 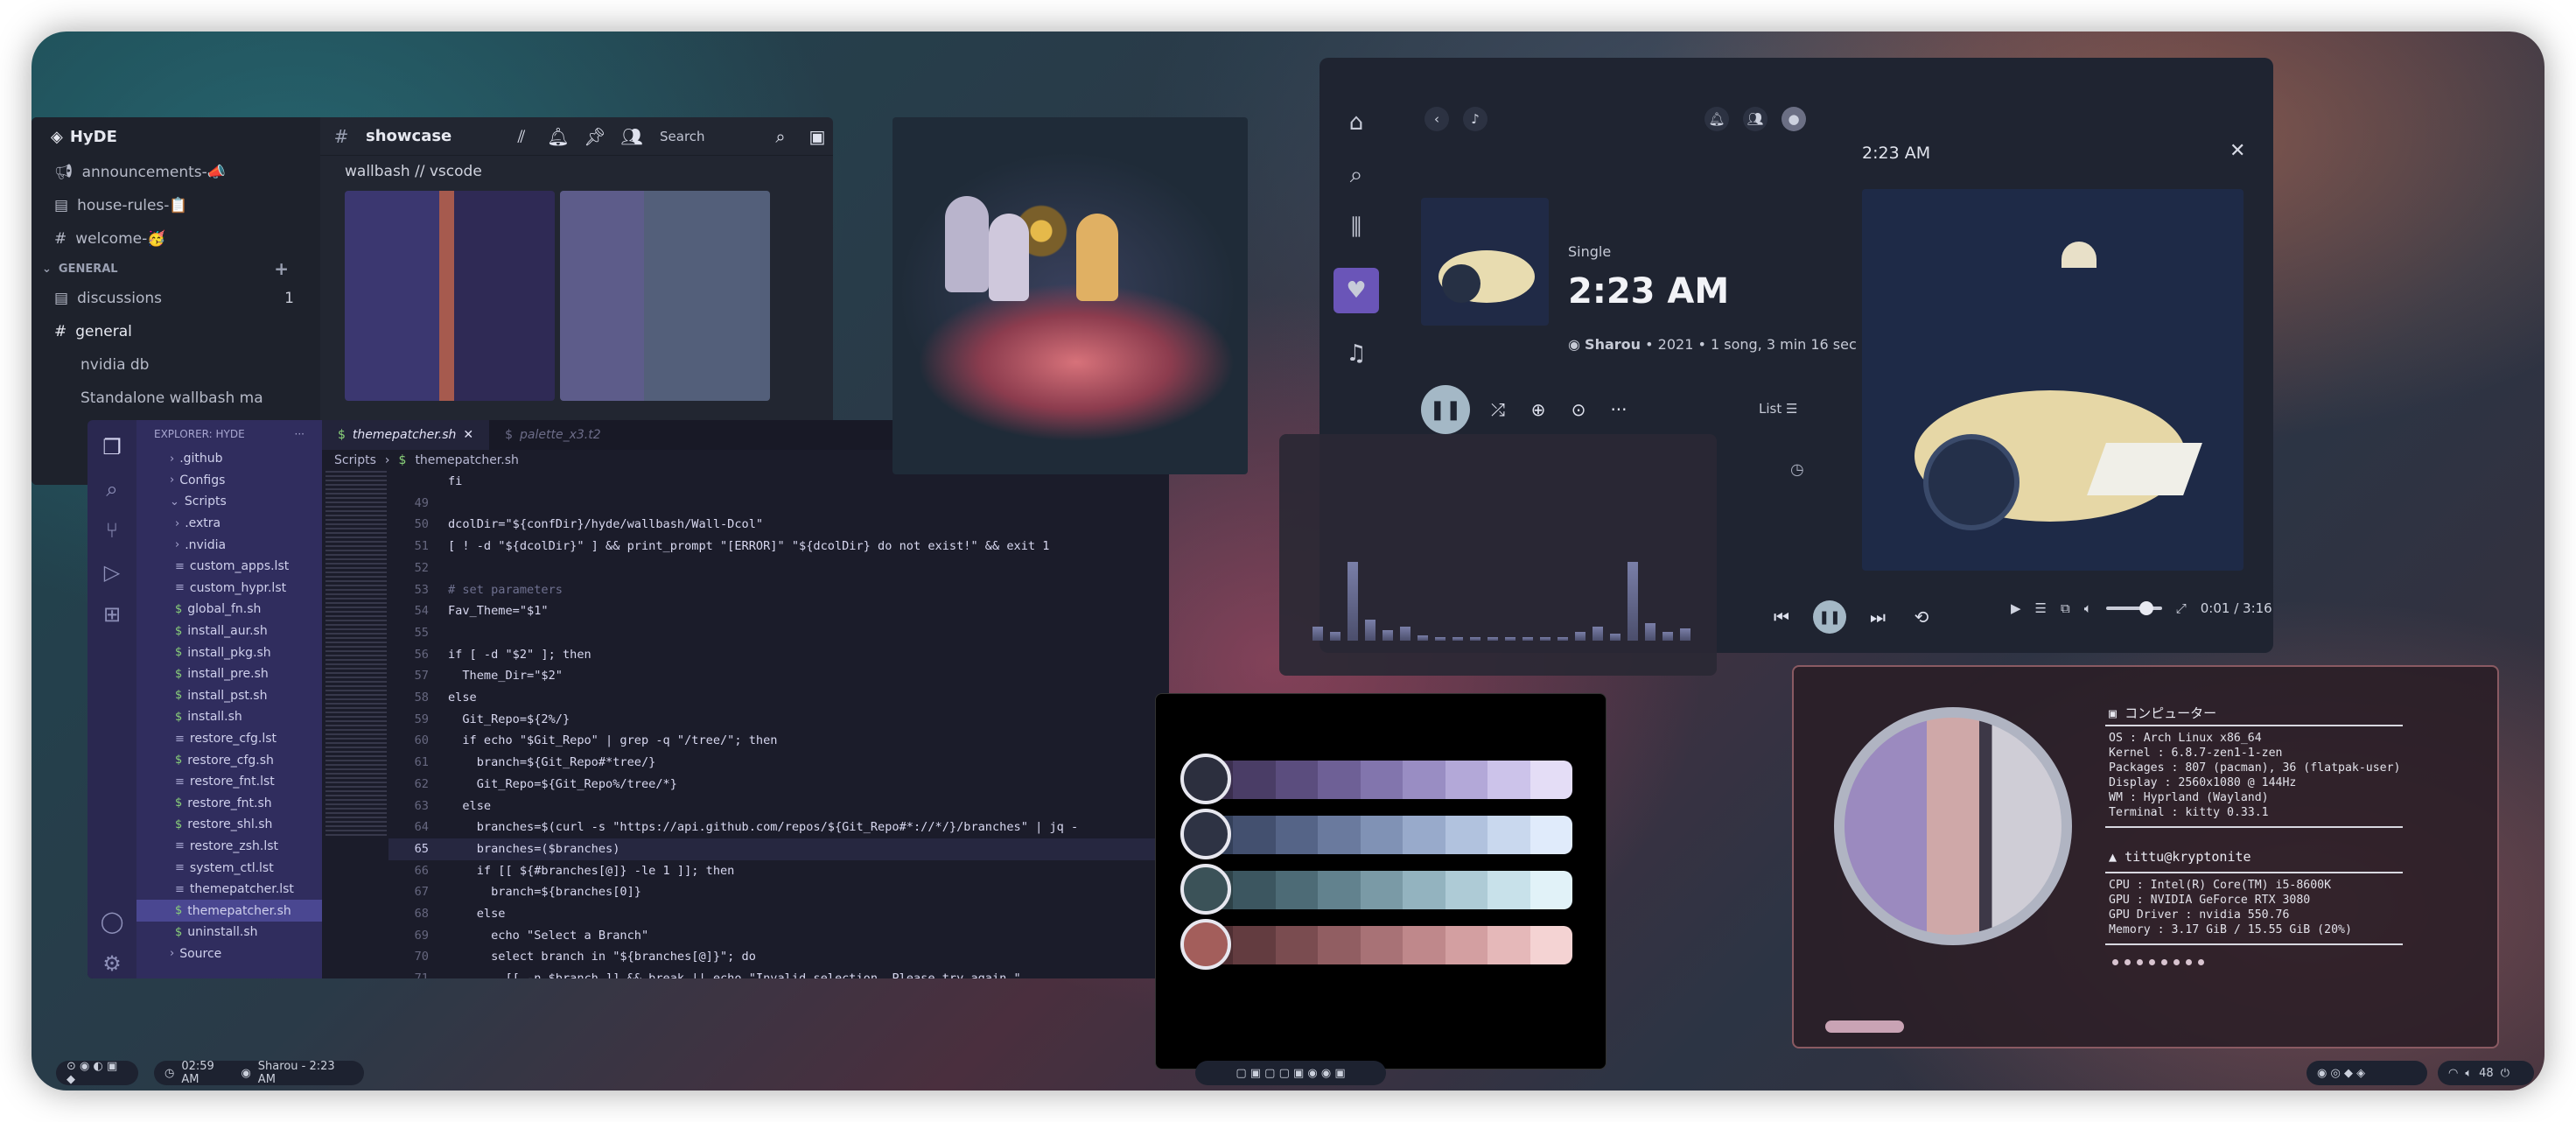 What do you see at coordinates (553, 435) in the screenshot?
I see `tab-palette: $ palette_x3.t2` at bounding box center [553, 435].